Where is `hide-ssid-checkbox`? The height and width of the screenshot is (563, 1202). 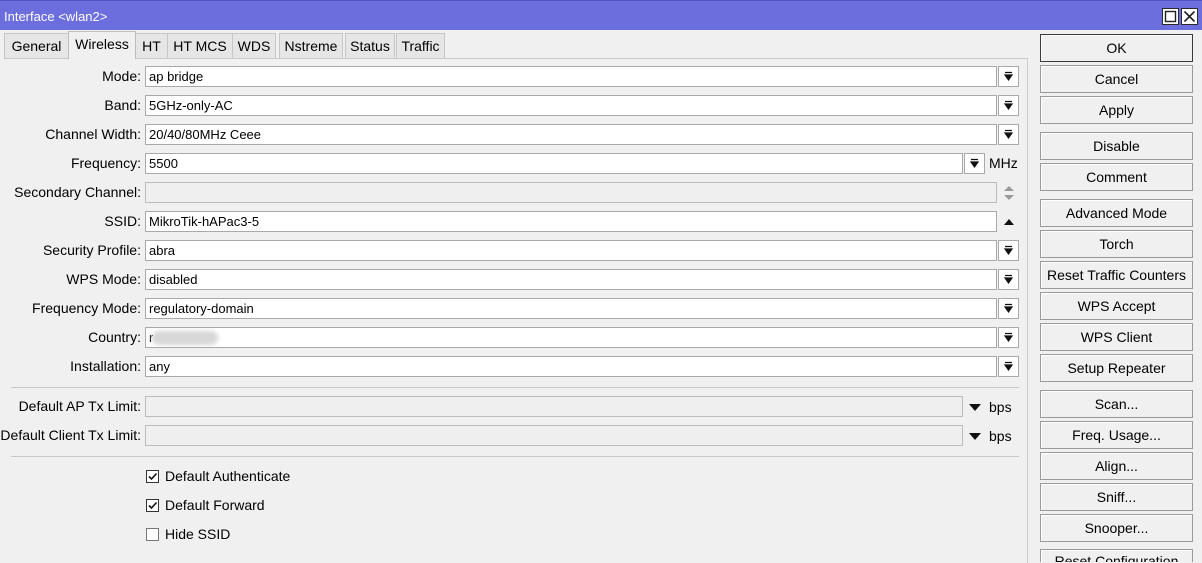
hide-ssid-checkbox is located at coordinates (152, 534).